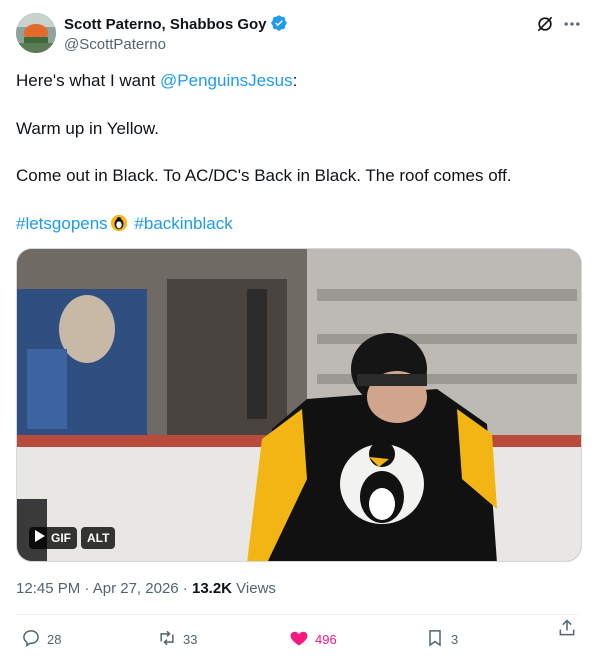 The height and width of the screenshot is (656, 595). Describe the element at coordinates (54, 639) in the screenshot. I see `reply-count: 28` at that location.